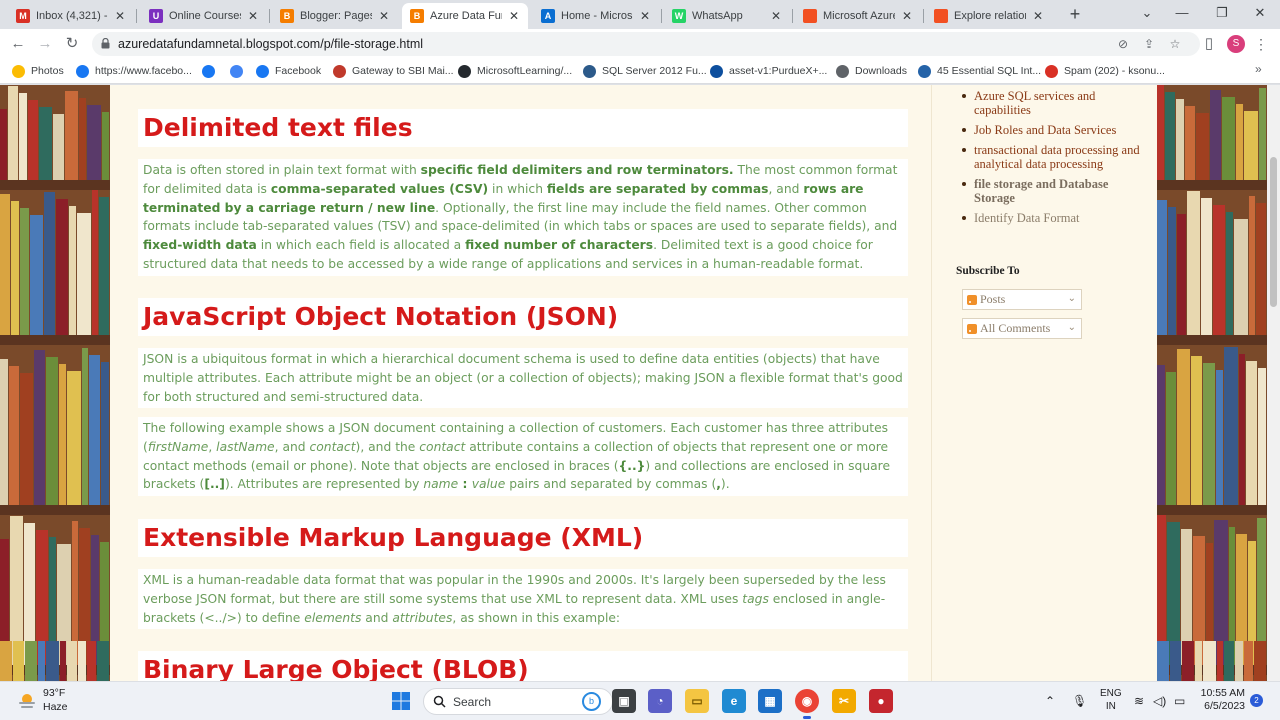  What do you see at coordinates (1220, 700) in the screenshot?
I see `system-clock: 10:55 AM 6/5/2023` at bounding box center [1220, 700].